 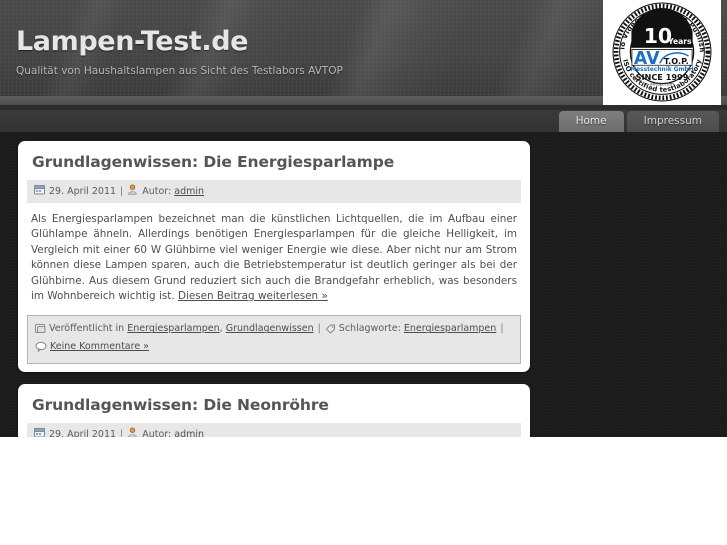 I want to click on category-label: Veröffentlicht in, so click(x=87, y=329).